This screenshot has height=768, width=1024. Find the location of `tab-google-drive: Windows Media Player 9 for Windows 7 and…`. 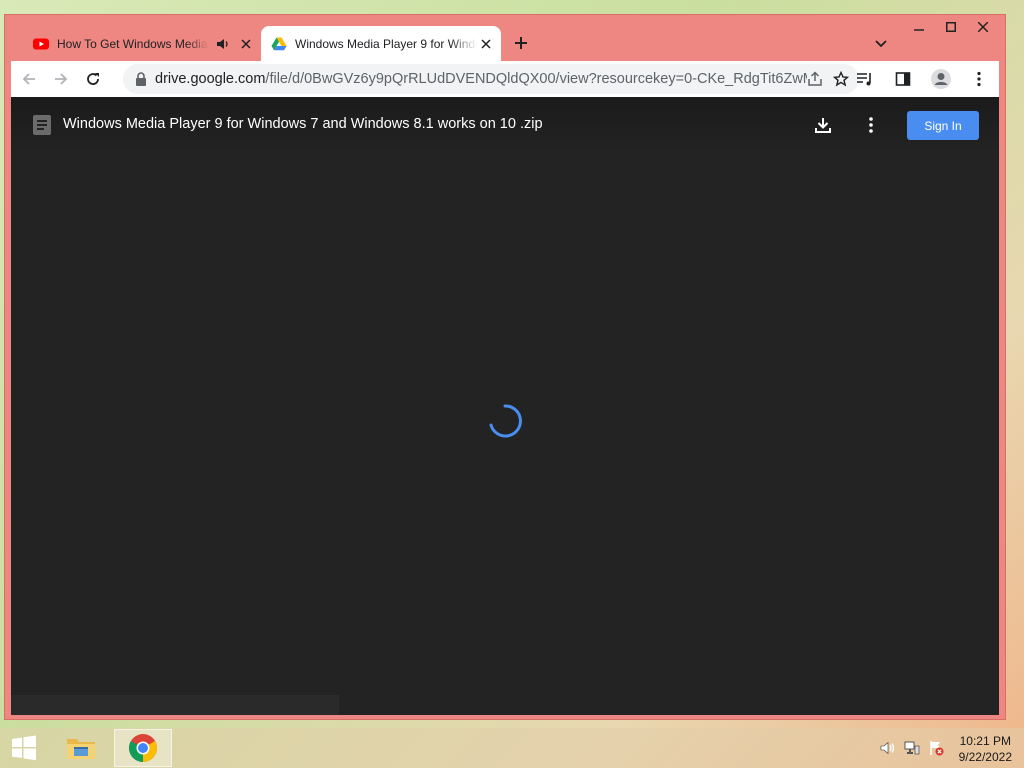

tab-google-drive: Windows Media Player 9 for Windows 7 and… is located at coordinates (381, 43).